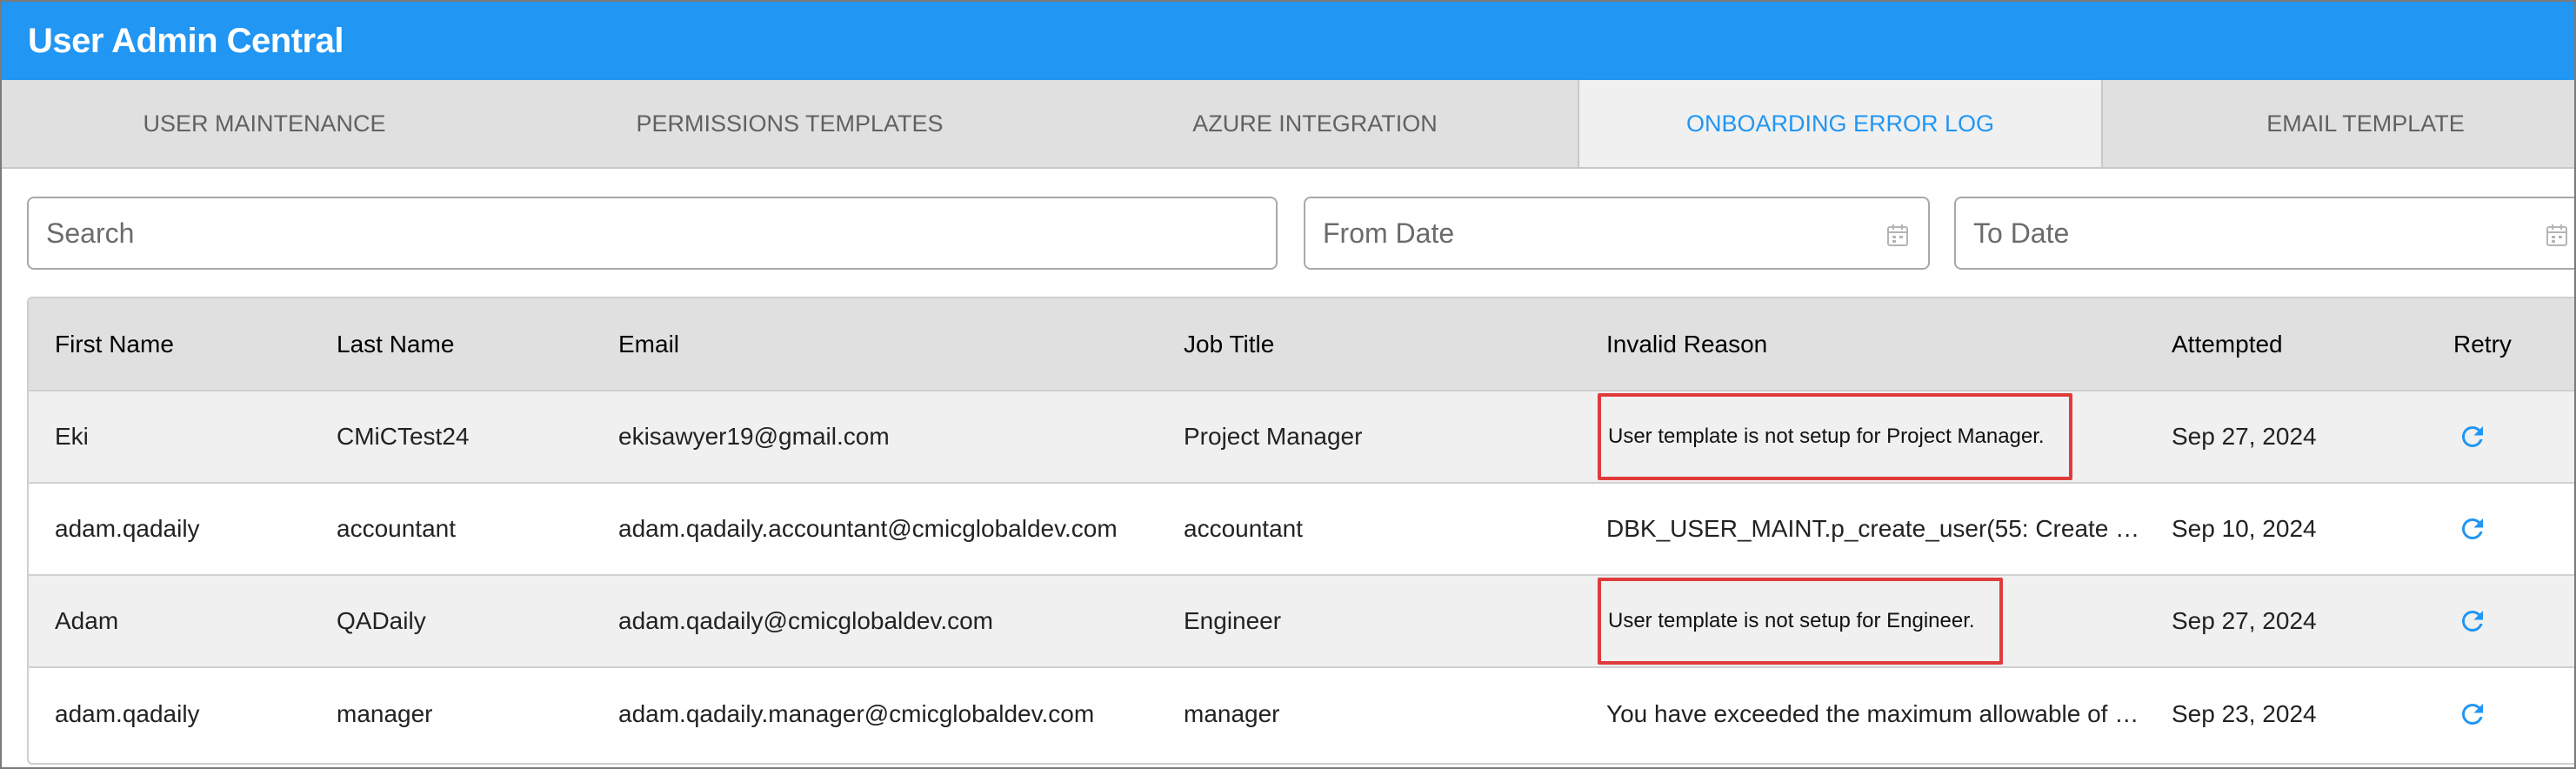 The image size is (2576, 769). I want to click on cell-first-name: Adam, so click(87, 620).